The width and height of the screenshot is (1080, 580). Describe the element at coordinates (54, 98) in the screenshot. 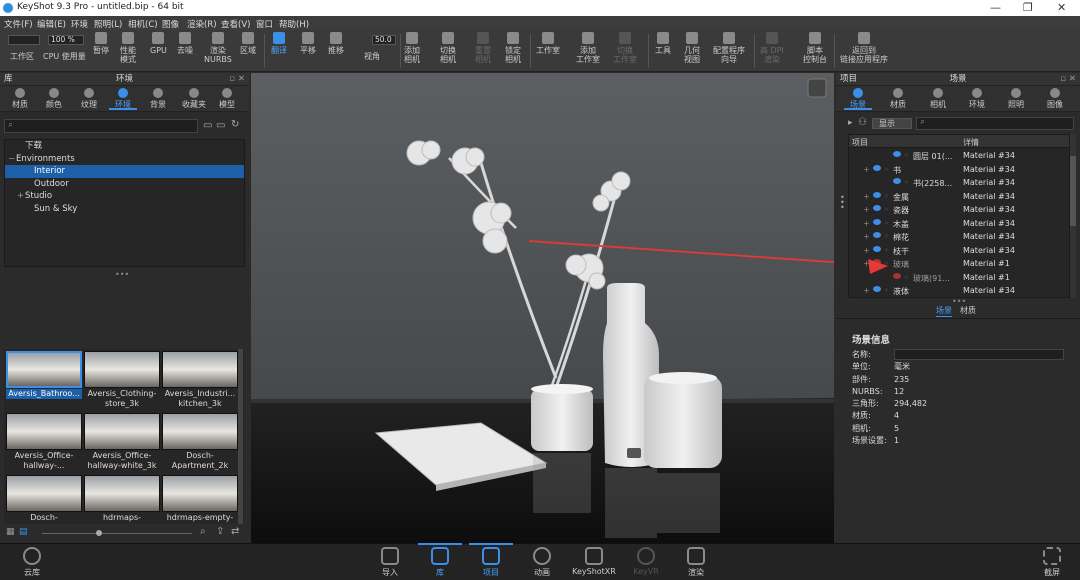

I see `tab-colors: 颜色` at that location.